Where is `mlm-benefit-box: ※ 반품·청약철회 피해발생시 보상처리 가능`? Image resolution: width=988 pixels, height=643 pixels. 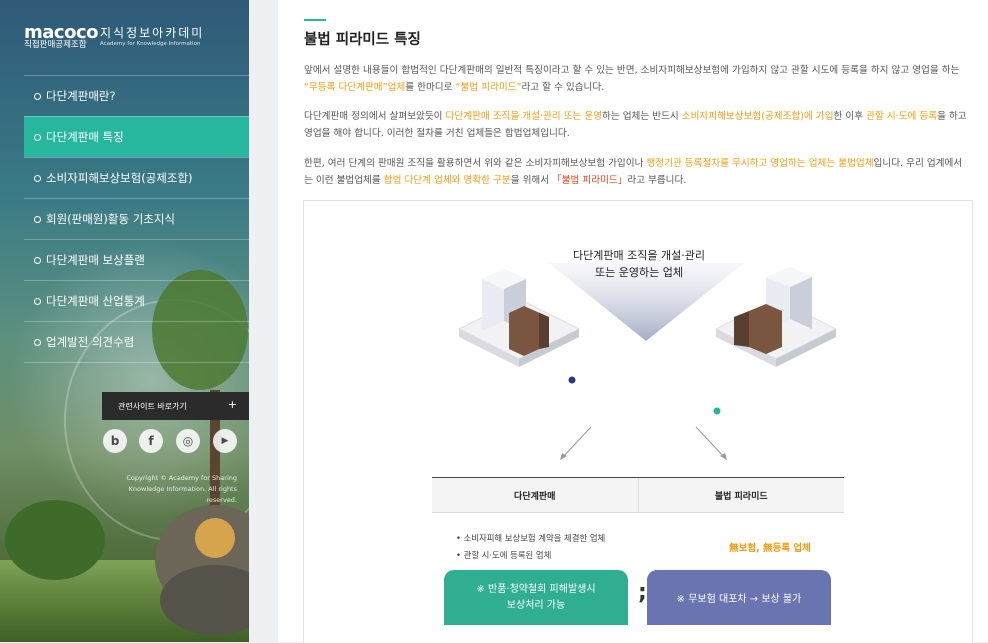 mlm-benefit-box: ※ 반품·청약철회 피해발생시 보상처리 가능 is located at coordinates (536, 597).